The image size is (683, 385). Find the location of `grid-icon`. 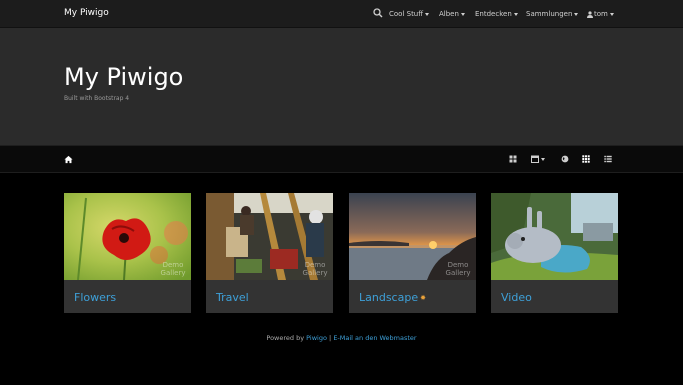

grid-icon is located at coordinates (513, 159).